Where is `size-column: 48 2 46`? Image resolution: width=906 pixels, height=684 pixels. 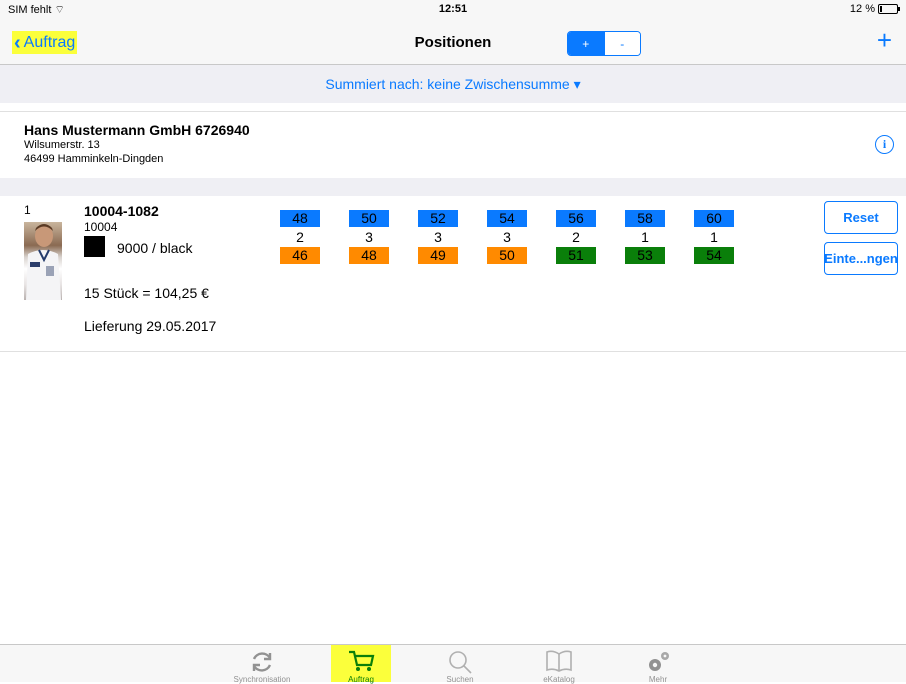 size-column: 48 2 46 is located at coordinates (300, 237).